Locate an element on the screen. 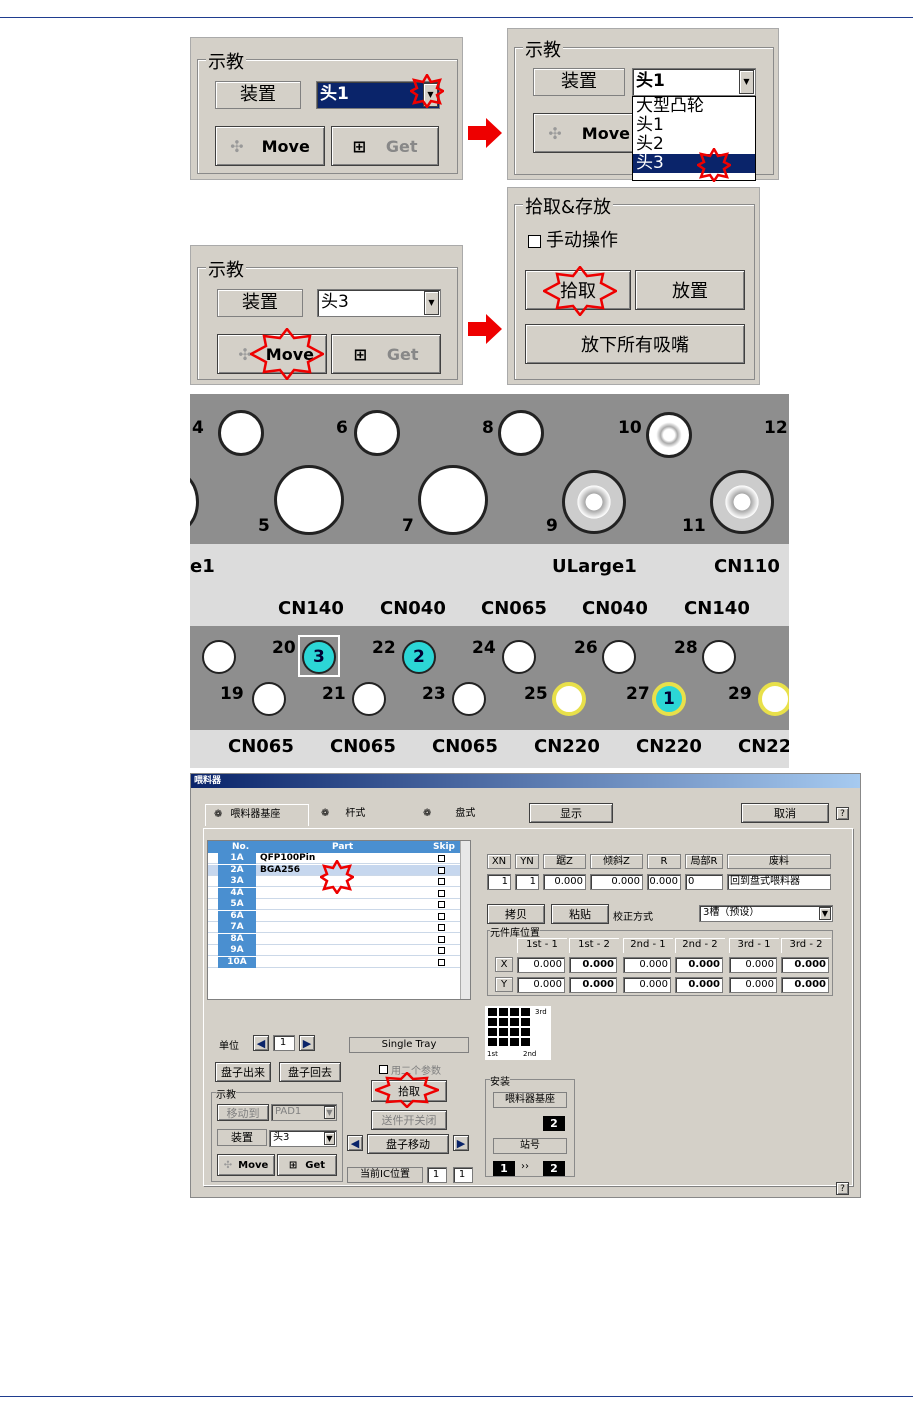  device-dropdown-list: 大型凸轮 头1 头2 头3 is located at coordinates (694, 138).